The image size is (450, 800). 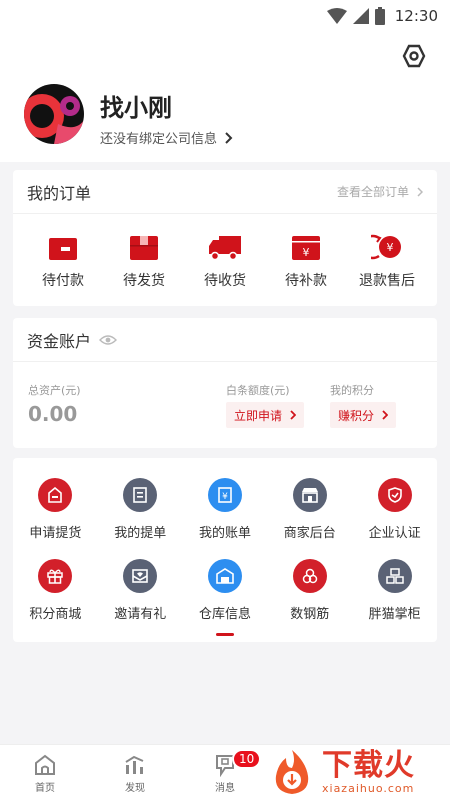 I want to click on order-item-label: 待补款, so click(x=306, y=281).